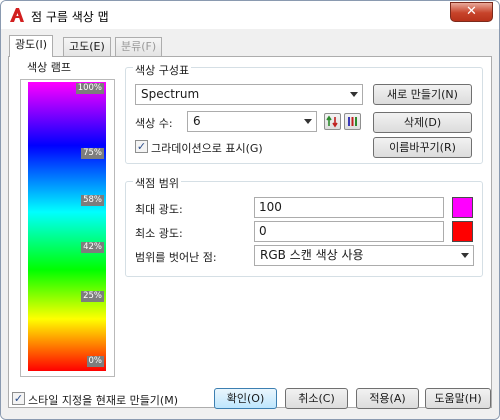  I want to click on rename-scheme-button: 이름바꾸기(R), so click(422, 147).